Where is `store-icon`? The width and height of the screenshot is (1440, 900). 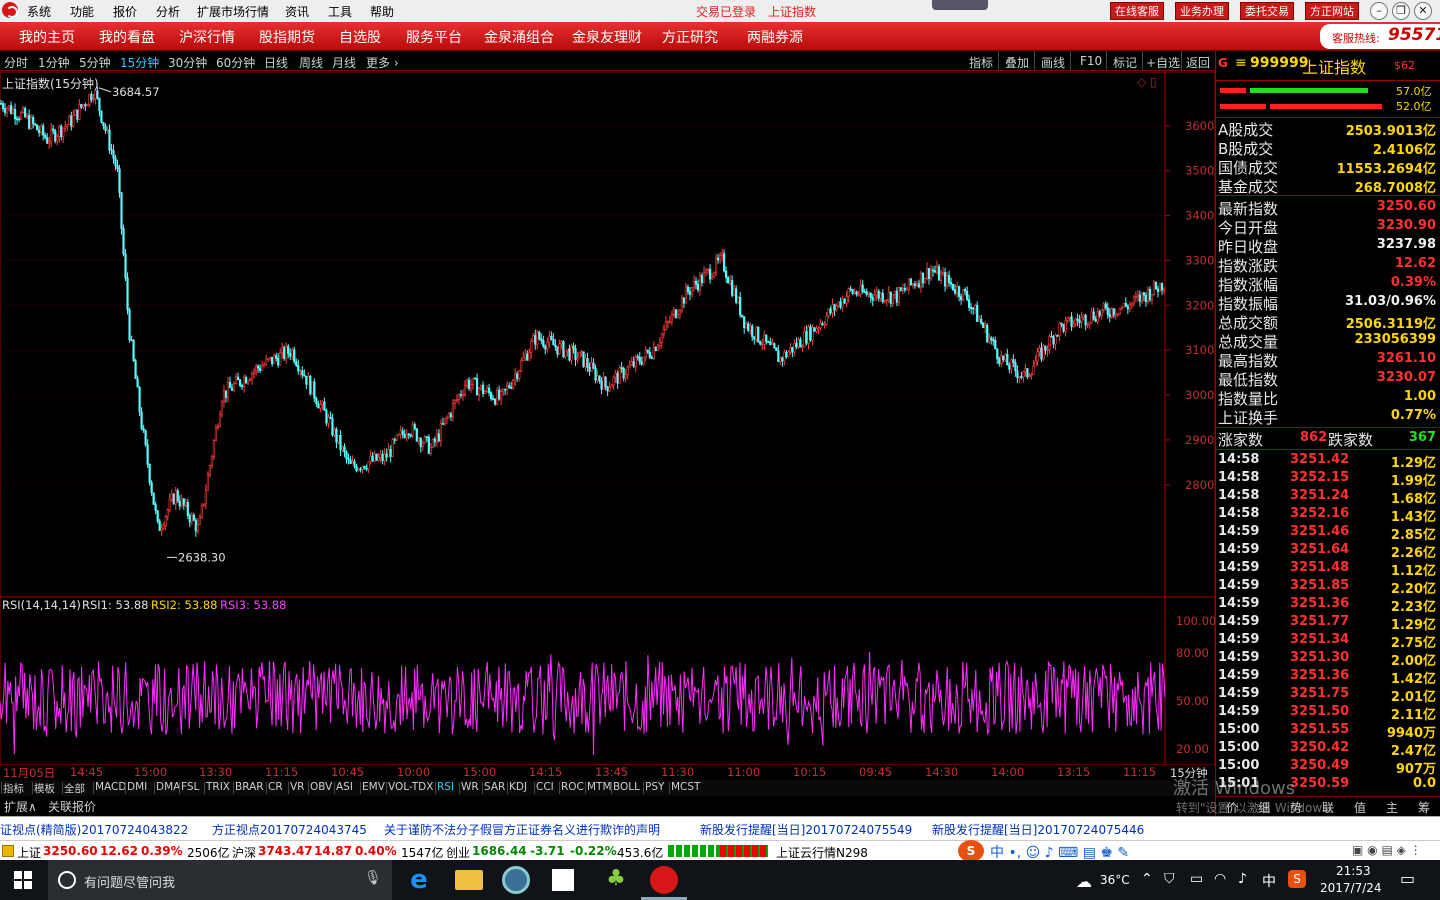
store-icon is located at coordinates (563, 880).